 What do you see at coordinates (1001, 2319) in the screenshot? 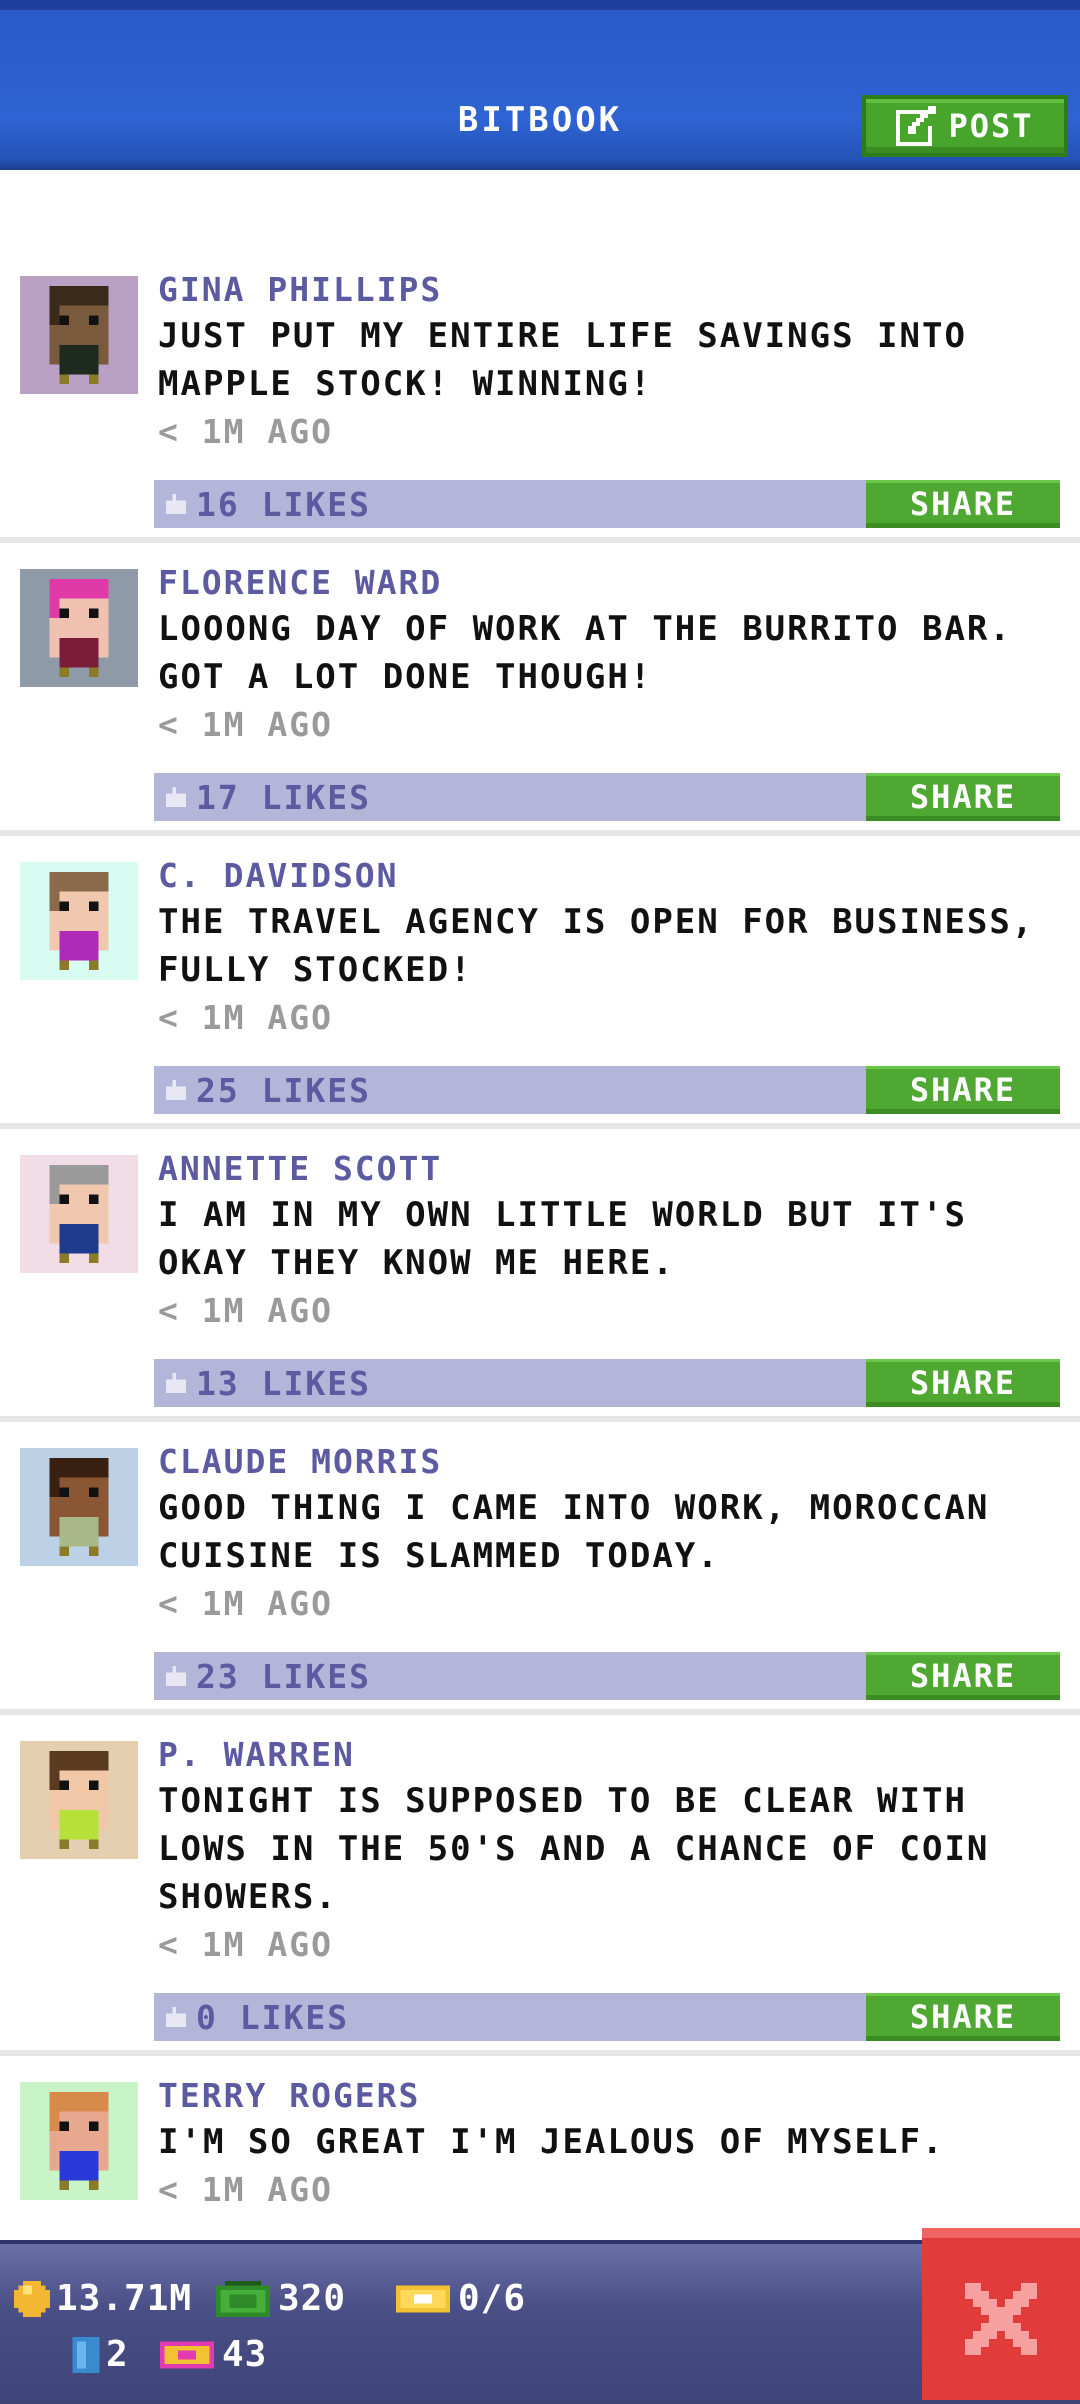
I see `close-icon` at bounding box center [1001, 2319].